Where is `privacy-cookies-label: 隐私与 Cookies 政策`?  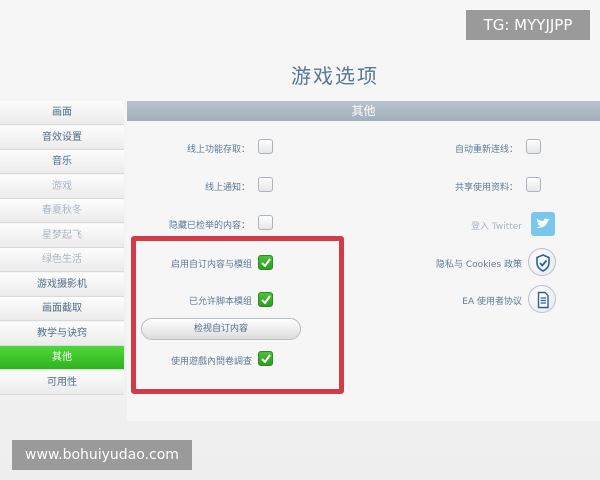 privacy-cookies-label: 隐私与 Cookies 政策 is located at coordinates (479, 265).